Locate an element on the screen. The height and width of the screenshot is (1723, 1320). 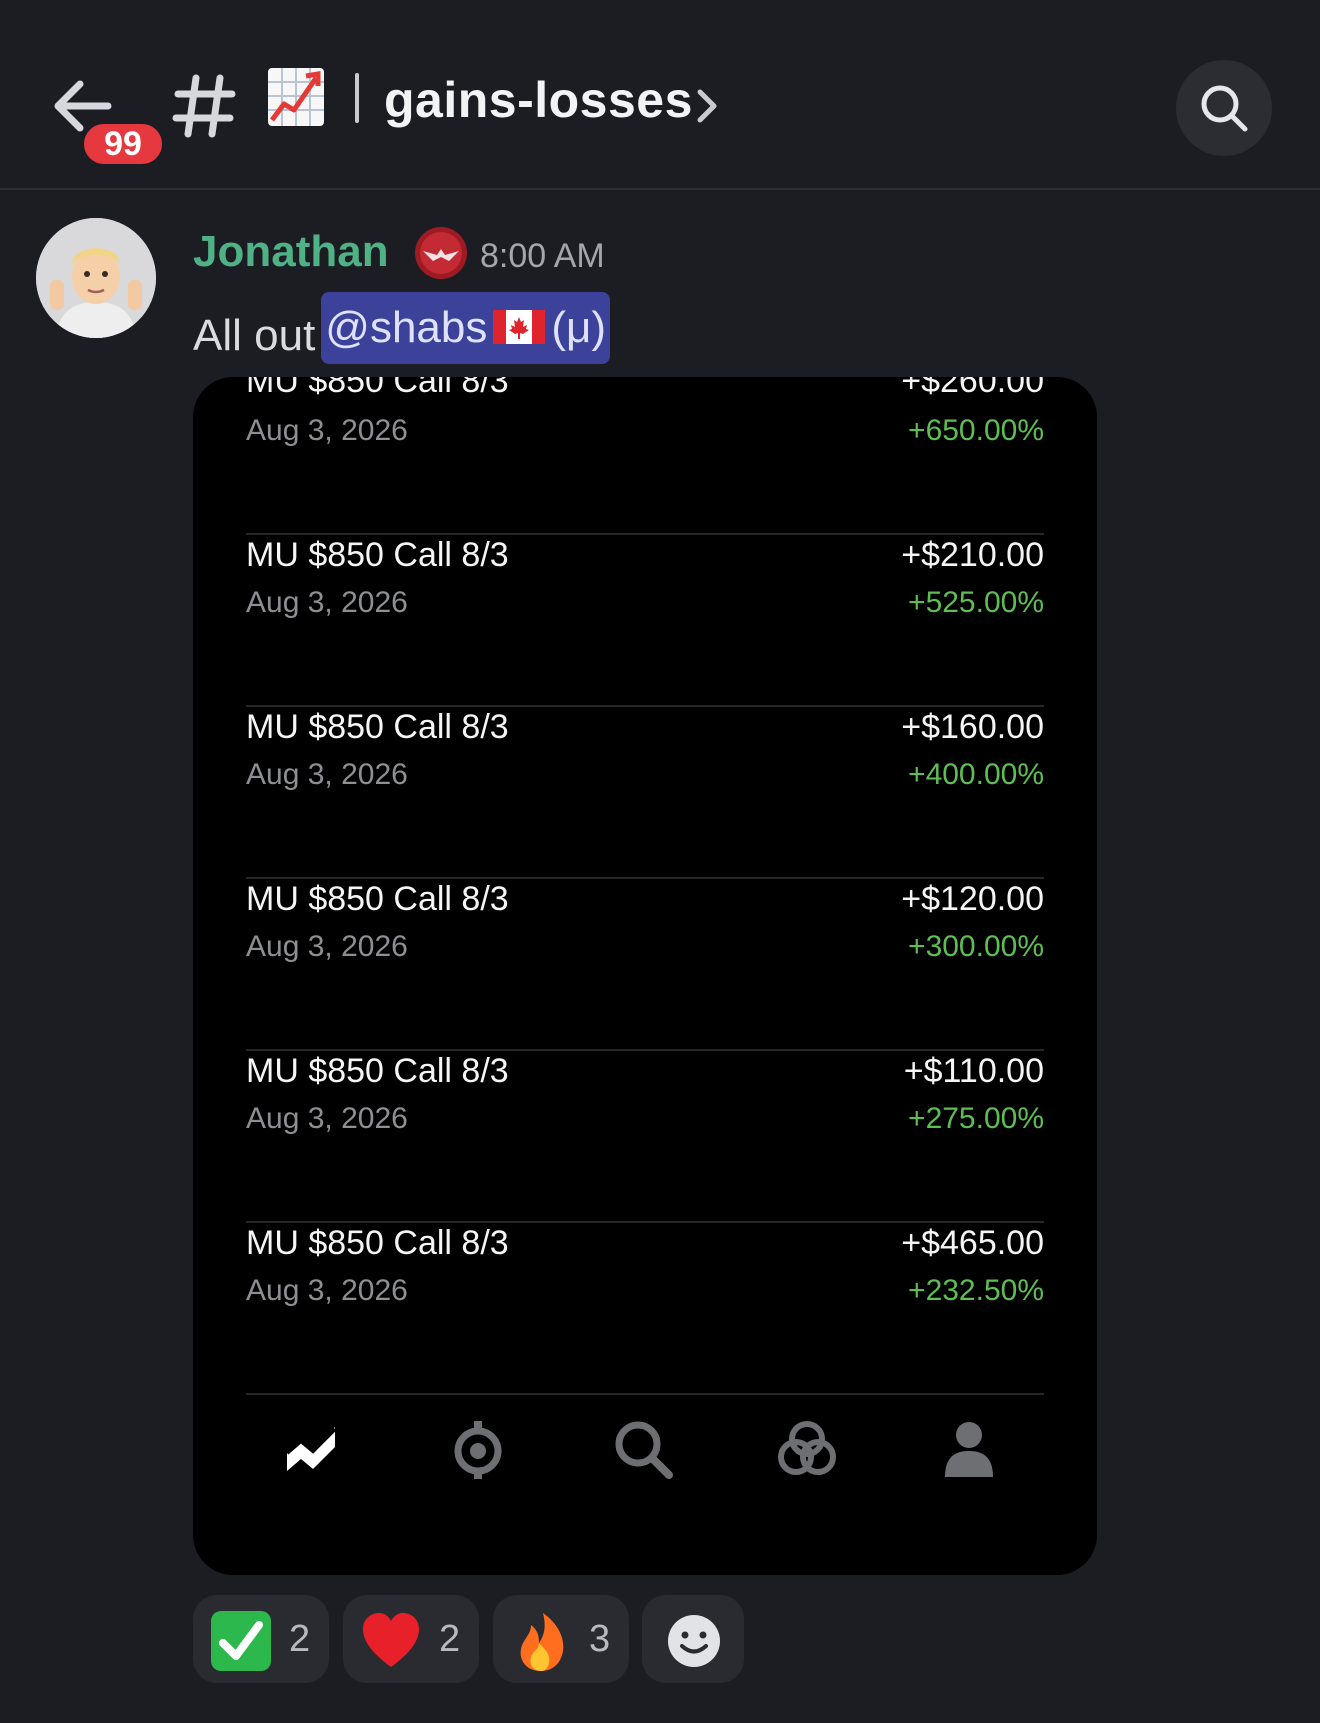
trade-percent: +650.00% is located at coordinates (976, 430).